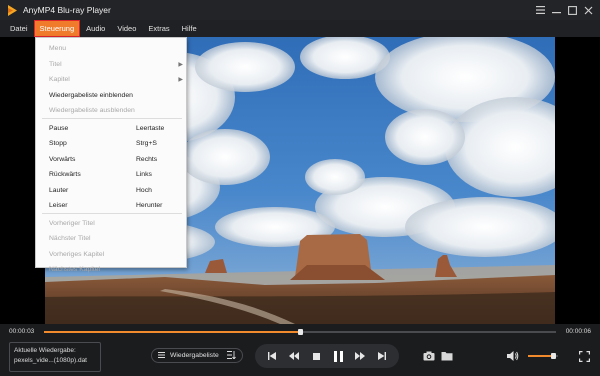 The width and height of the screenshot is (600, 376). I want to click on minimize-icon, so click(556, 10).